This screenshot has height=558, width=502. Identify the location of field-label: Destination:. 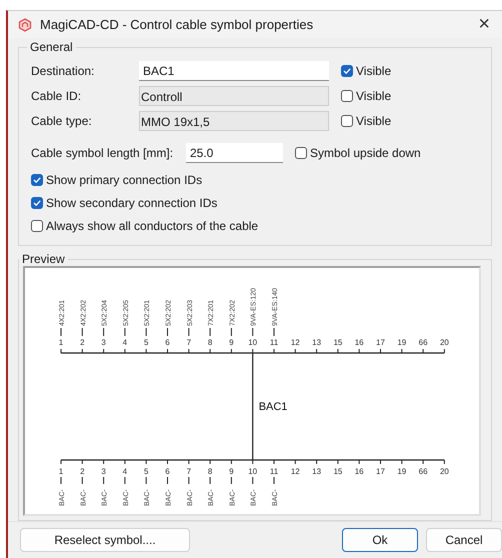
(63, 71).